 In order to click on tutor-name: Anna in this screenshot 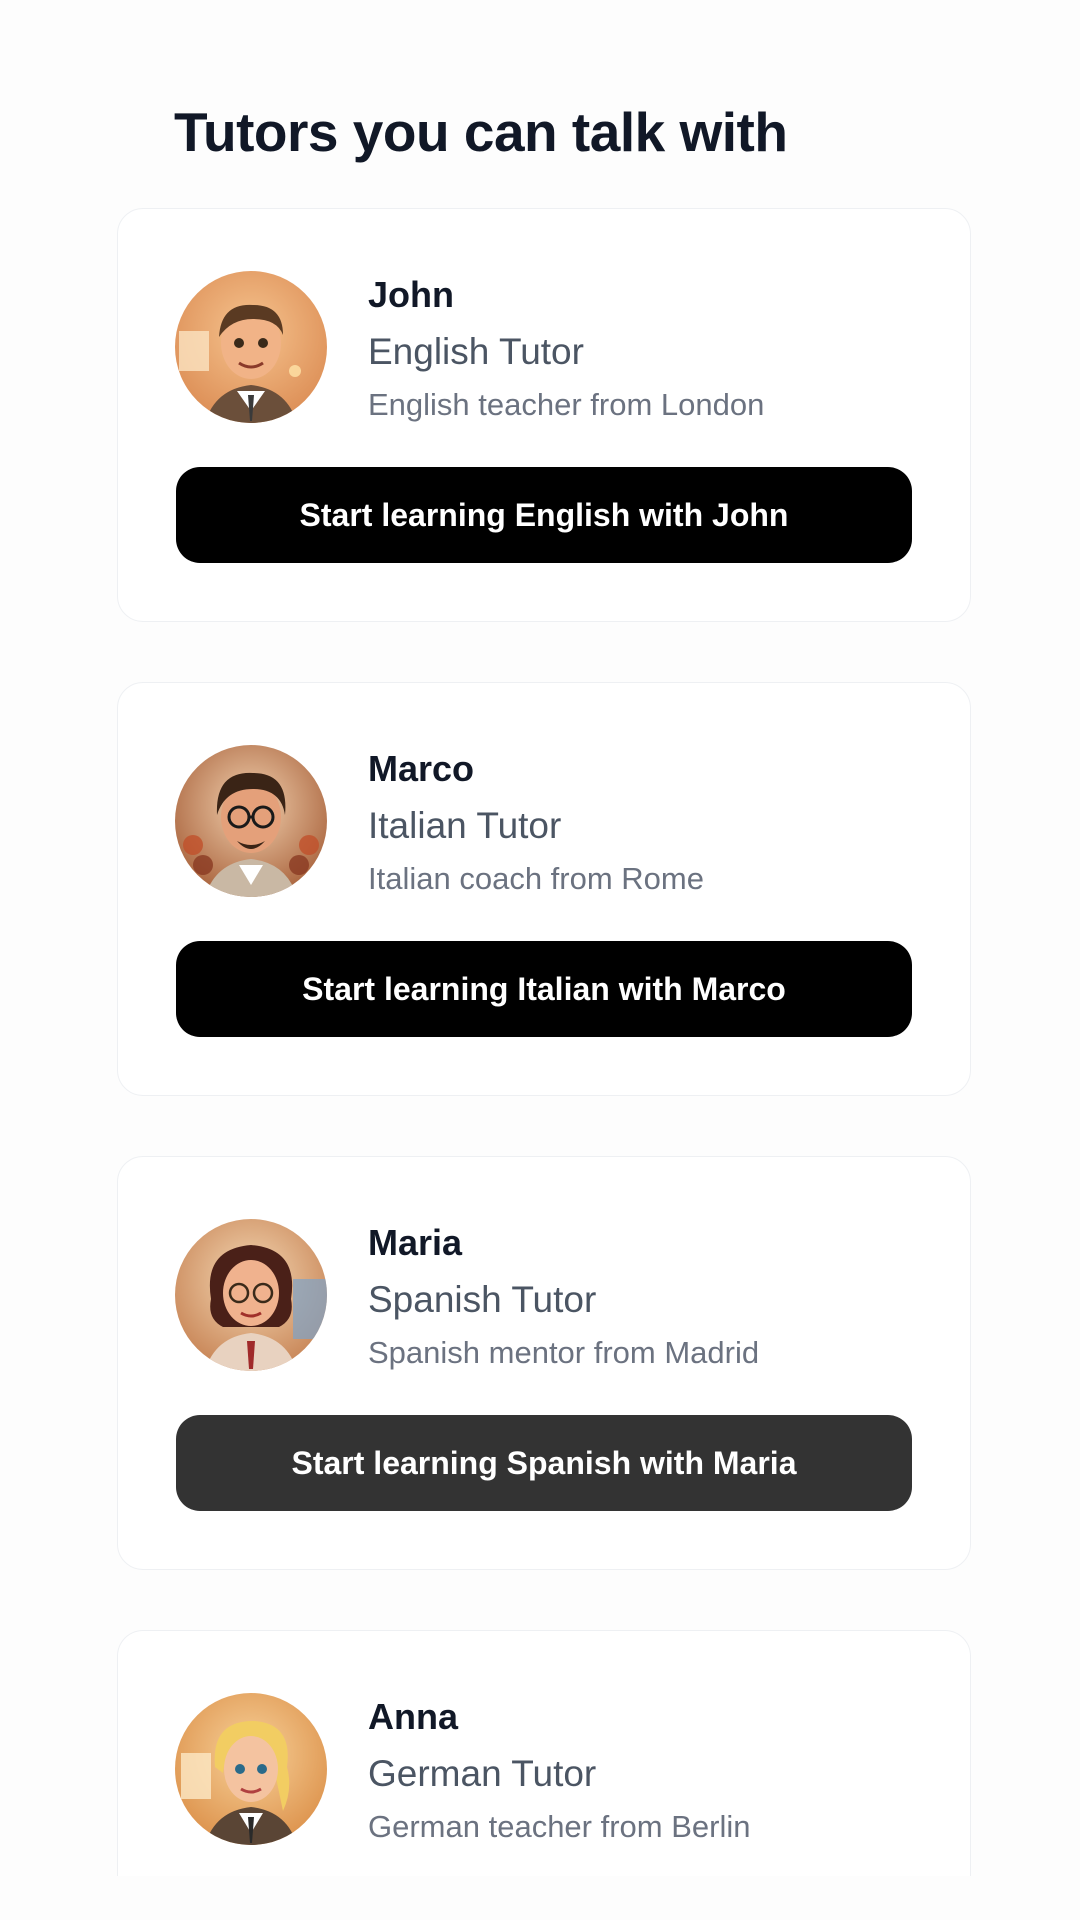, I will do `click(413, 1716)`.